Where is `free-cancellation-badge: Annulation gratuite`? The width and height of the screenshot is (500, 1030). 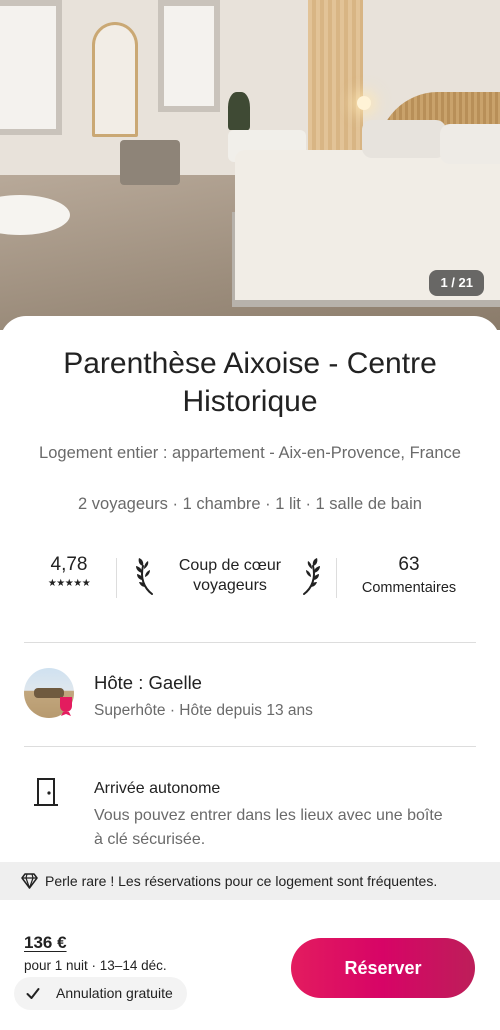 free-cancellation-badge: Annulation gratuite is located at coordinates (100, 993).